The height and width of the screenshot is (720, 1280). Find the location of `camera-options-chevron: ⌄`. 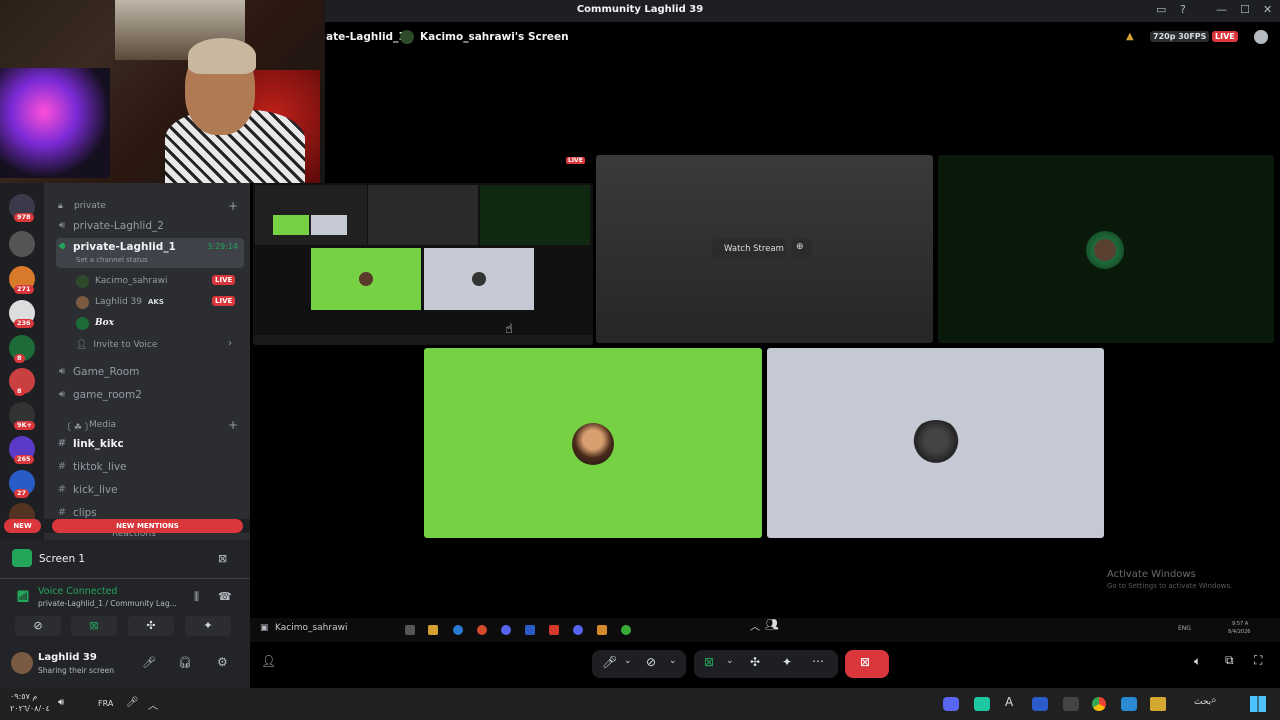

camera-options-chevron: ⌄ is located at coordinates (673, 661).